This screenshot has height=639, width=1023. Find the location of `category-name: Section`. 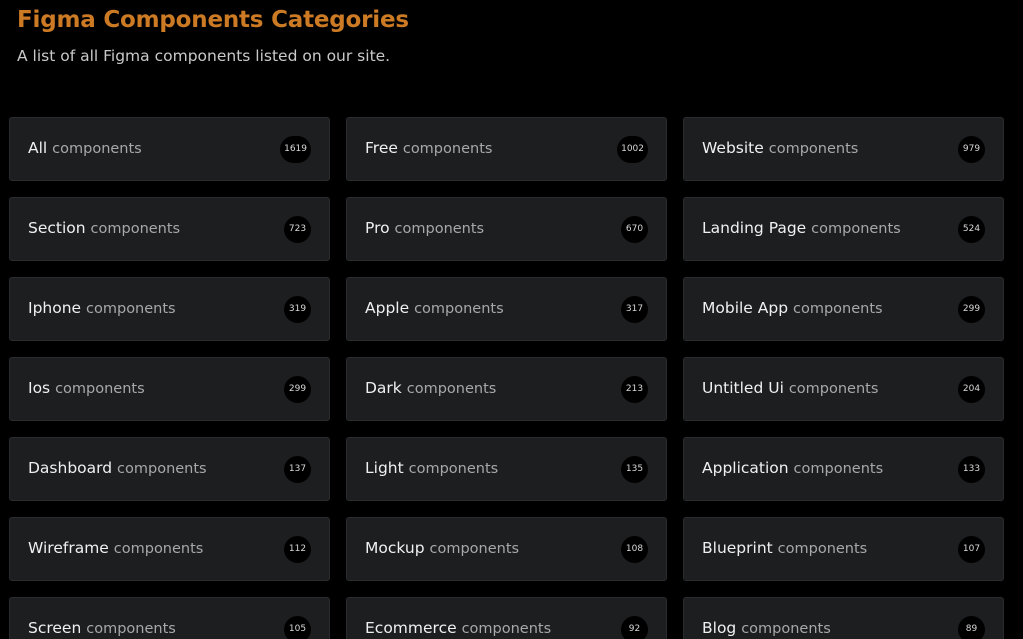

category-name: Section is located at coordinates (57, 228).